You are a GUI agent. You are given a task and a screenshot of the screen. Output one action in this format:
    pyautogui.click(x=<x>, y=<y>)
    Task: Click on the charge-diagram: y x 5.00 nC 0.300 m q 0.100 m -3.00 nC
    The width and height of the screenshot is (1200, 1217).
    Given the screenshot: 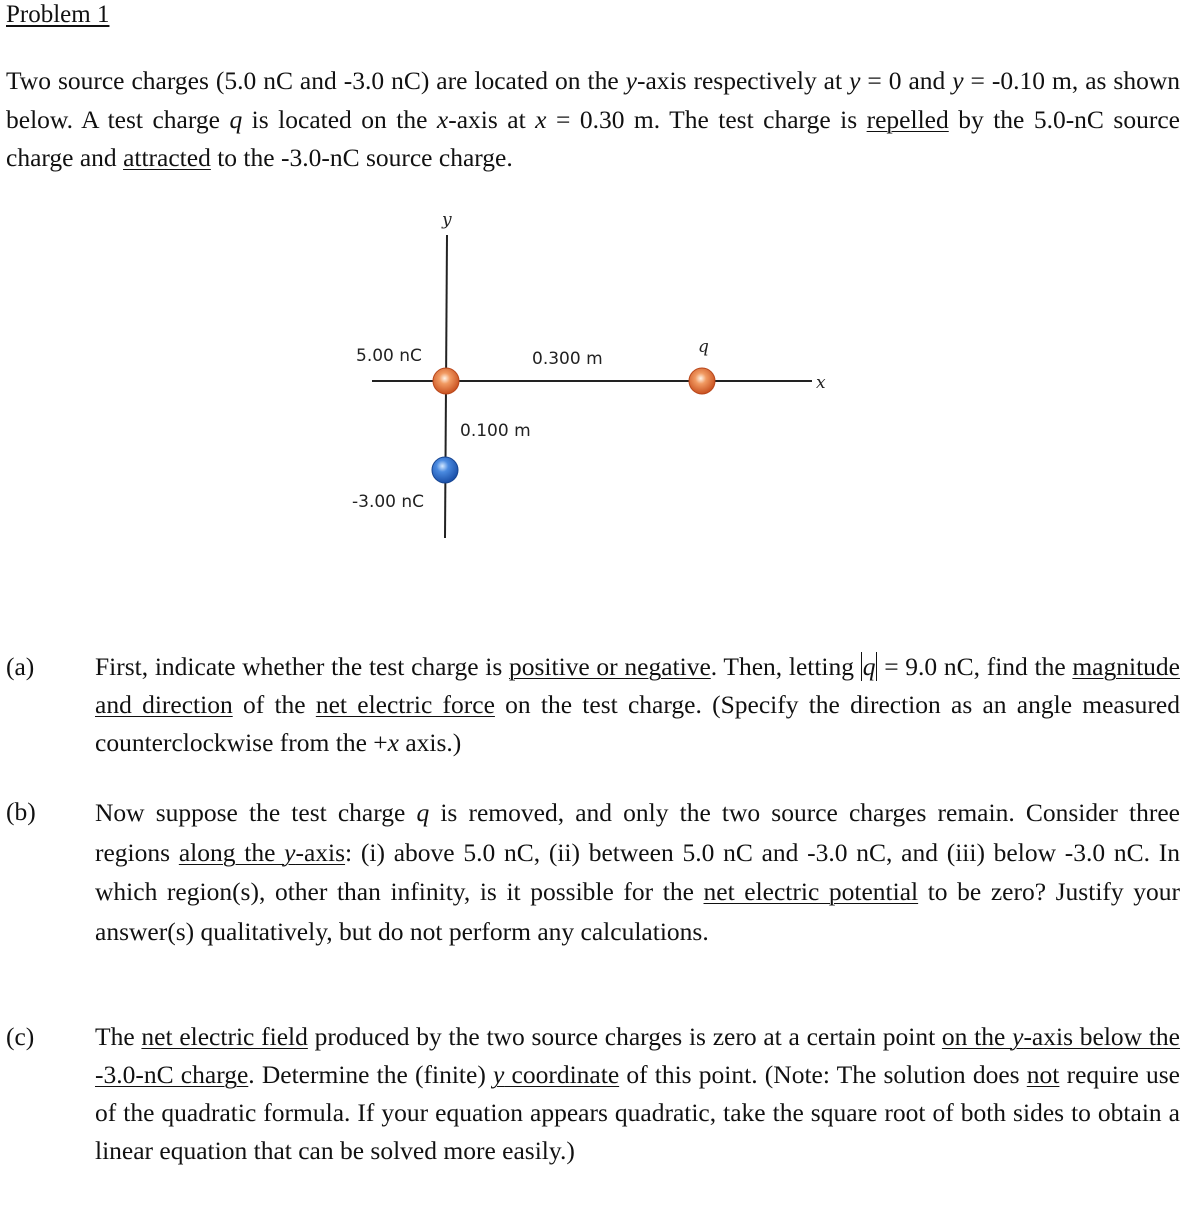 What is the action you would take?
    pyautogui.click(x=590, y=375)
    